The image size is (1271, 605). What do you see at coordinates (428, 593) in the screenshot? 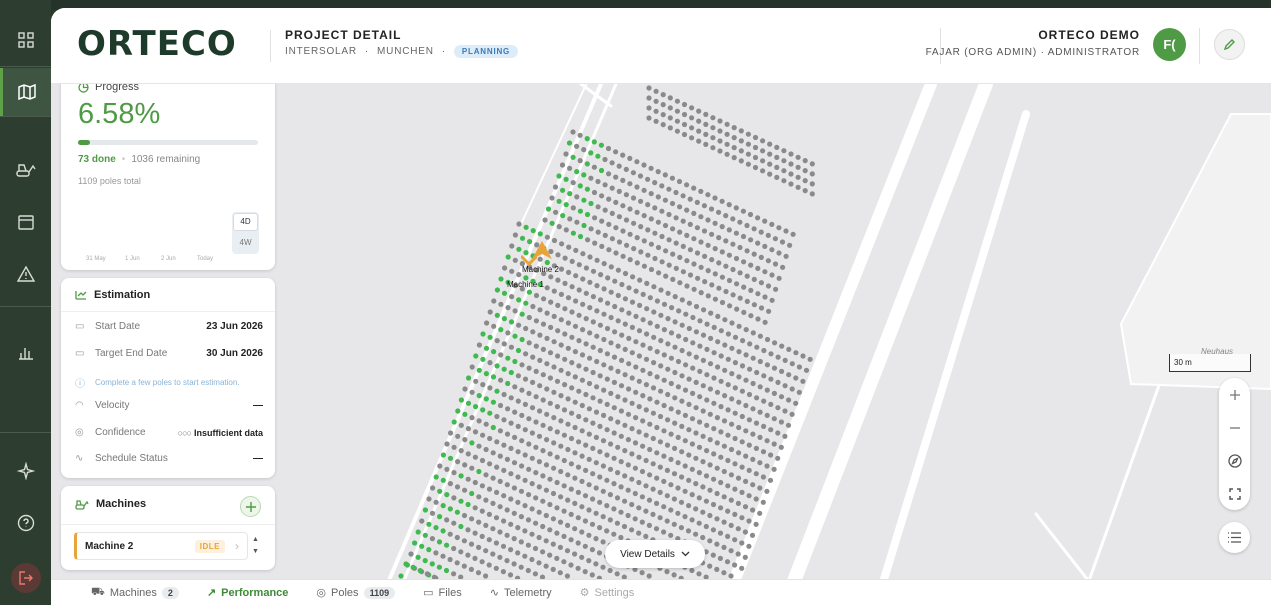
I see `folder-icon: ▭` at bounding box center [428, 593].